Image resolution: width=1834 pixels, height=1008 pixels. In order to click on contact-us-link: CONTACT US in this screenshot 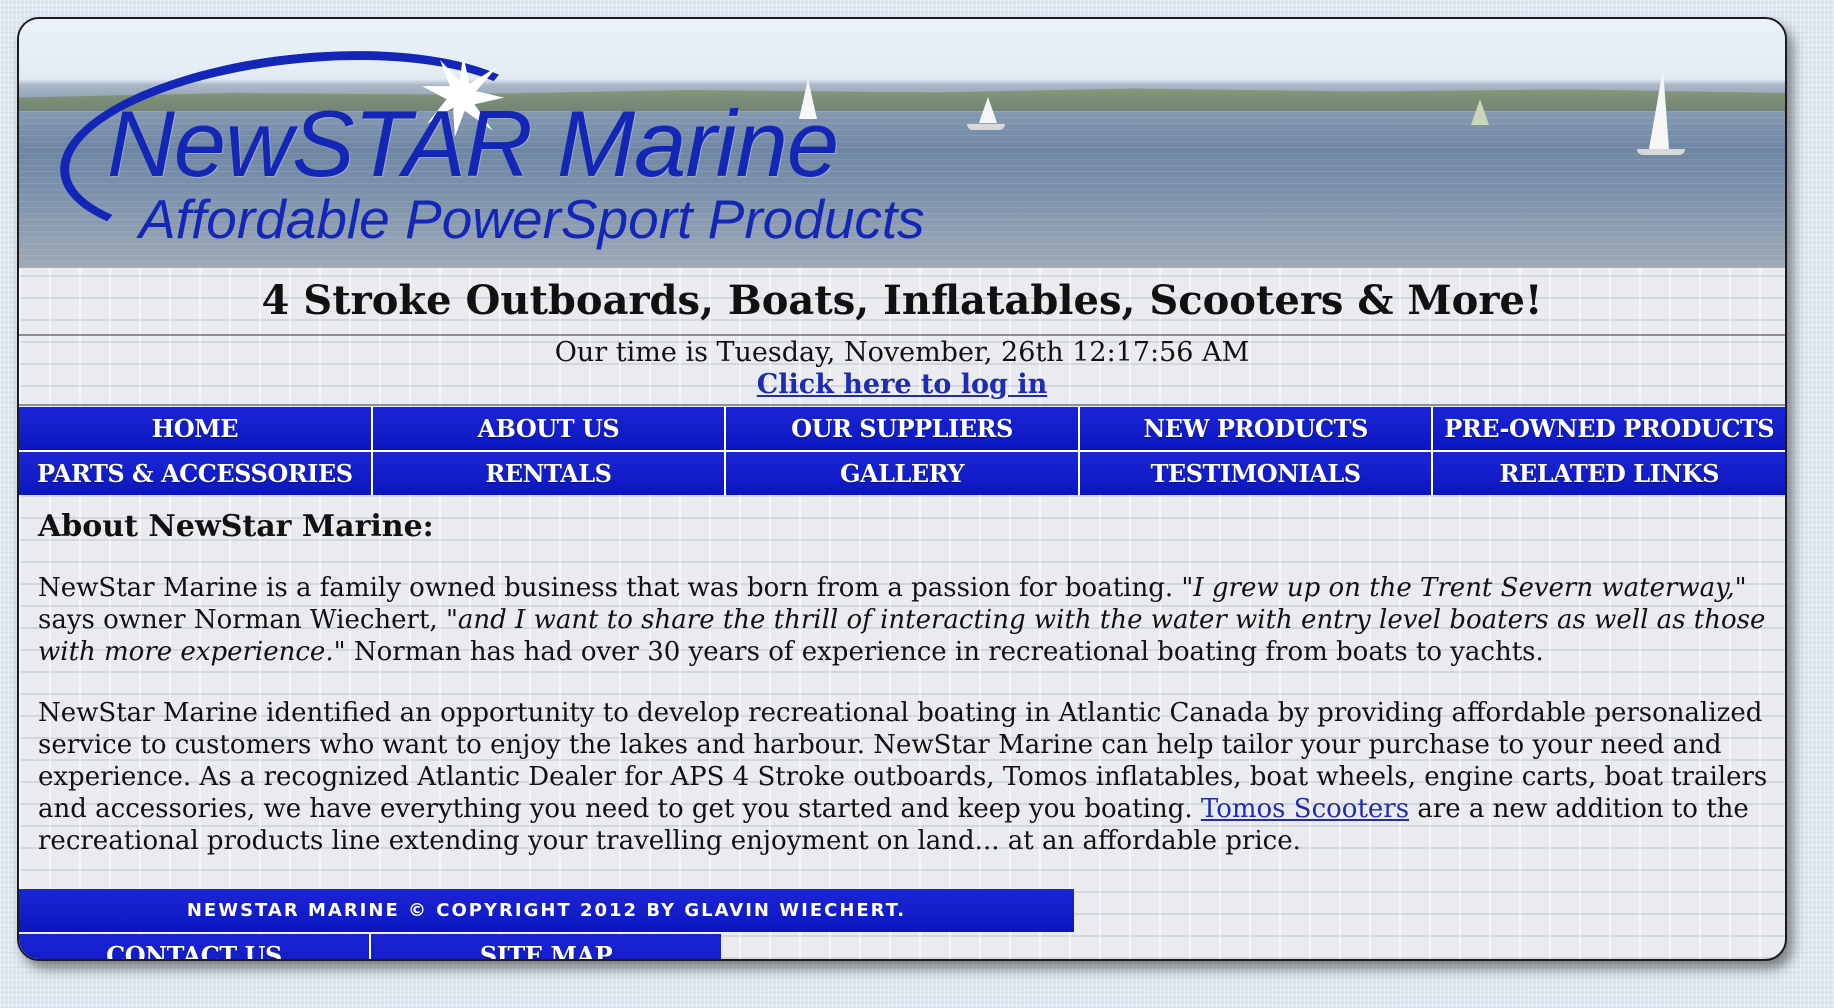, I will do `click(194, 946)`.